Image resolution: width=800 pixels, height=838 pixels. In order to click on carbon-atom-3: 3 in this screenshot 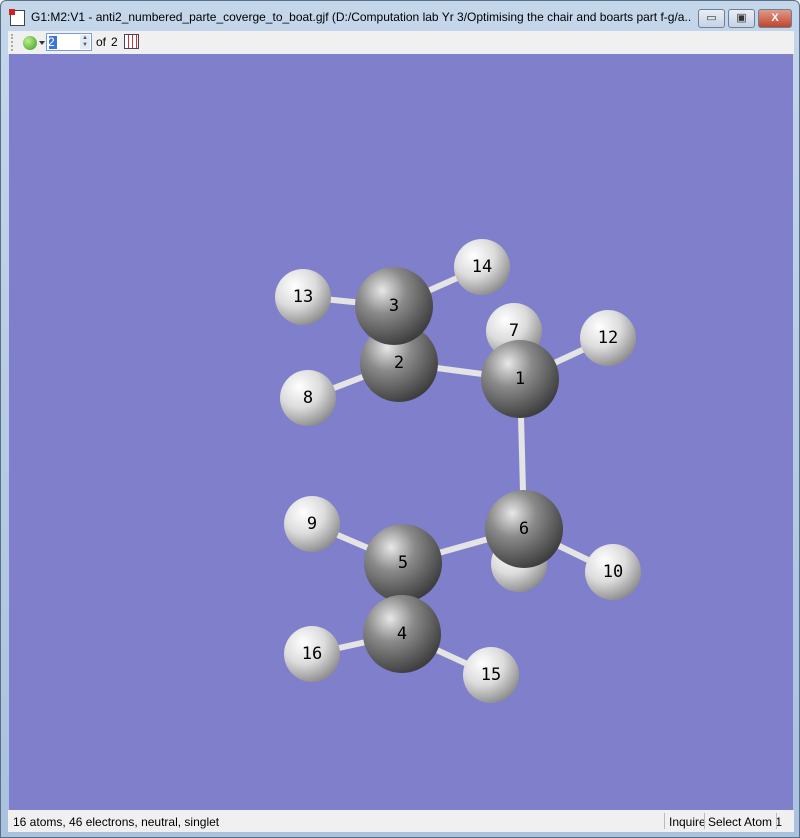, I will do `click(394, 306)`.